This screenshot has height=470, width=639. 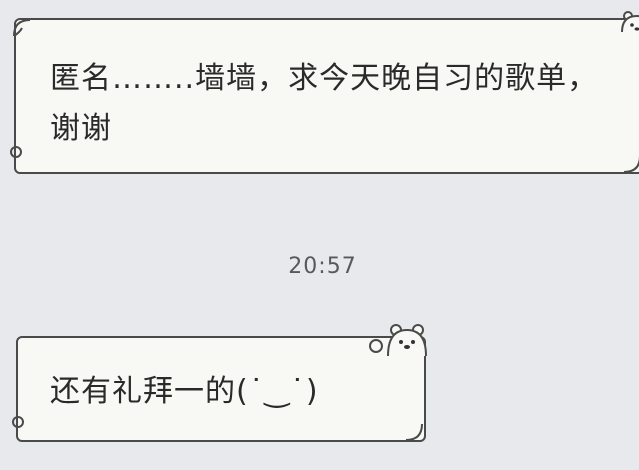 I want to click on message-timestamp: 20:57, so click(x=322, y=266).